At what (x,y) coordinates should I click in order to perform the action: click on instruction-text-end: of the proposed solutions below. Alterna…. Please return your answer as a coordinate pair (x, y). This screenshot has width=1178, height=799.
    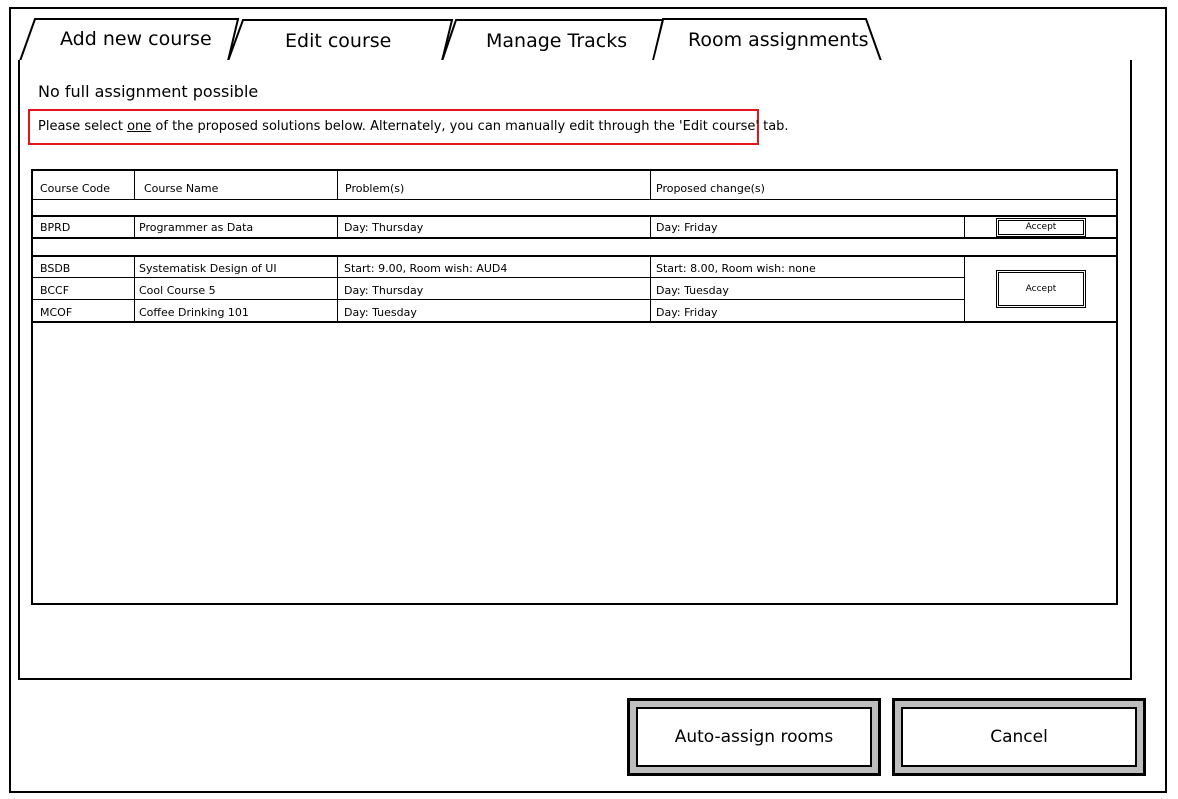
    Looking at the image, I should click on (470, 126).